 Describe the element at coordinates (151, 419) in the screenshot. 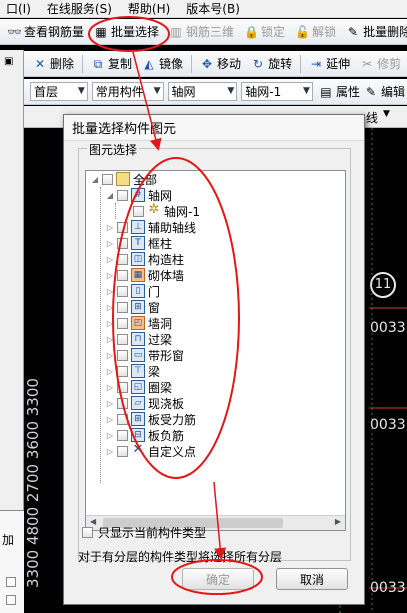

I see `tree-node-slab-main-rebar: ▷ ⊞ 板受力筋` at that location.